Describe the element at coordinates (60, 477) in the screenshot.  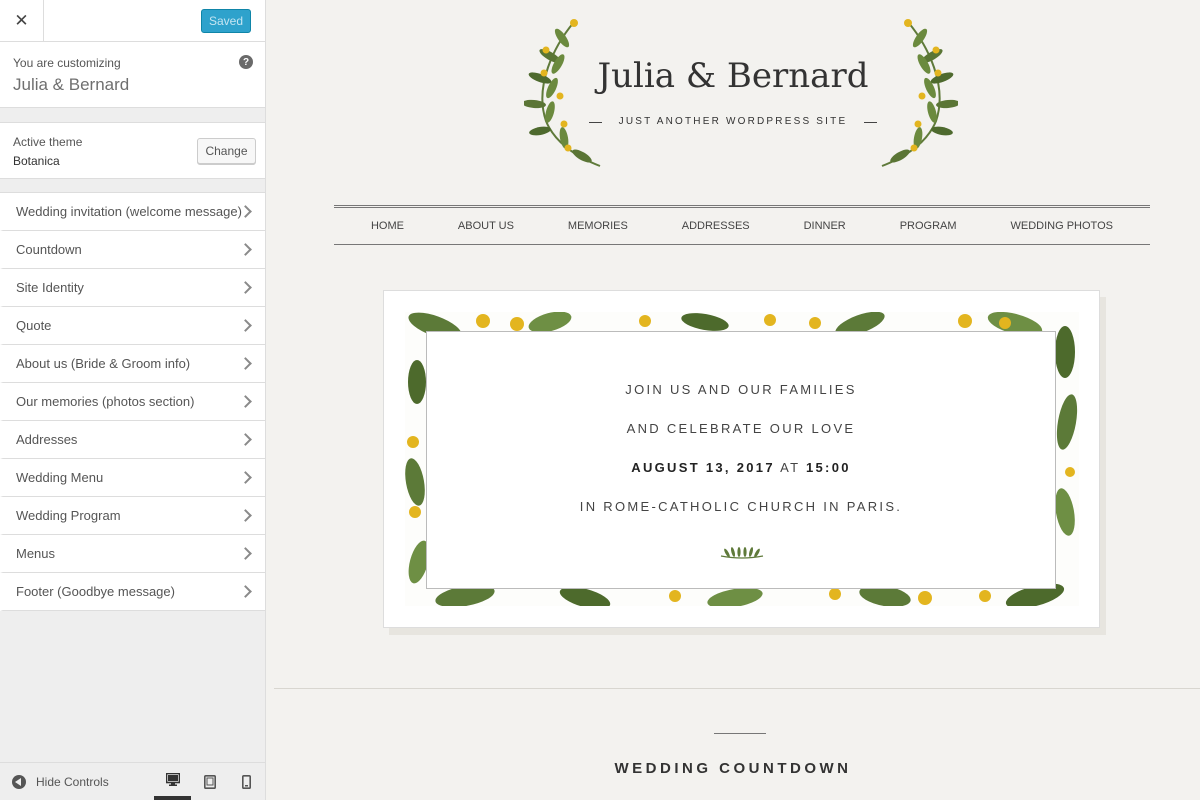
I see `section-label: Wedding Menu` at that location.